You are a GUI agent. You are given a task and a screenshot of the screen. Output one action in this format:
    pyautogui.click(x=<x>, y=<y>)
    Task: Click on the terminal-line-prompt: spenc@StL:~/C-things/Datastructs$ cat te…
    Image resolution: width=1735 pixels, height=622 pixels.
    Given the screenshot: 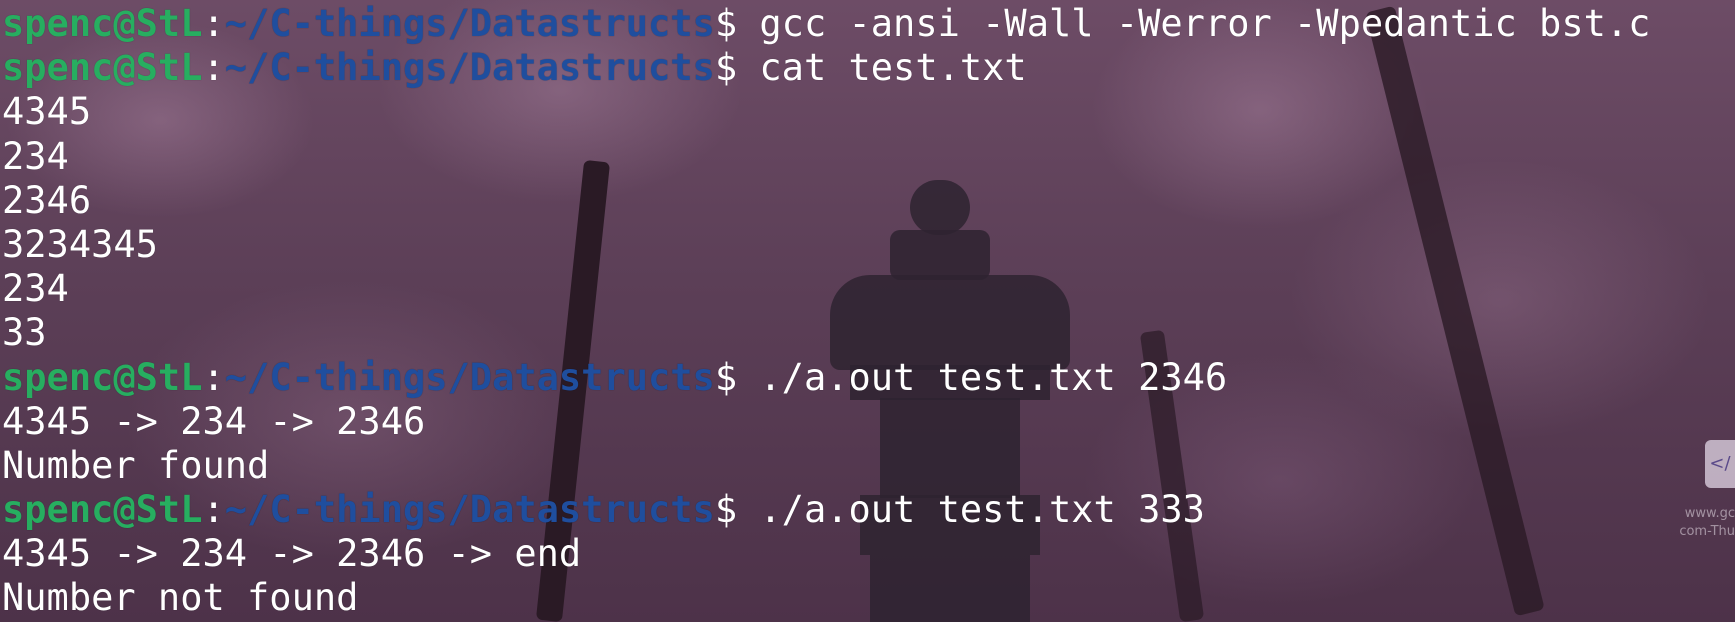 What is the action you would take?
    pyautogui.click(x=868, y=68)
    